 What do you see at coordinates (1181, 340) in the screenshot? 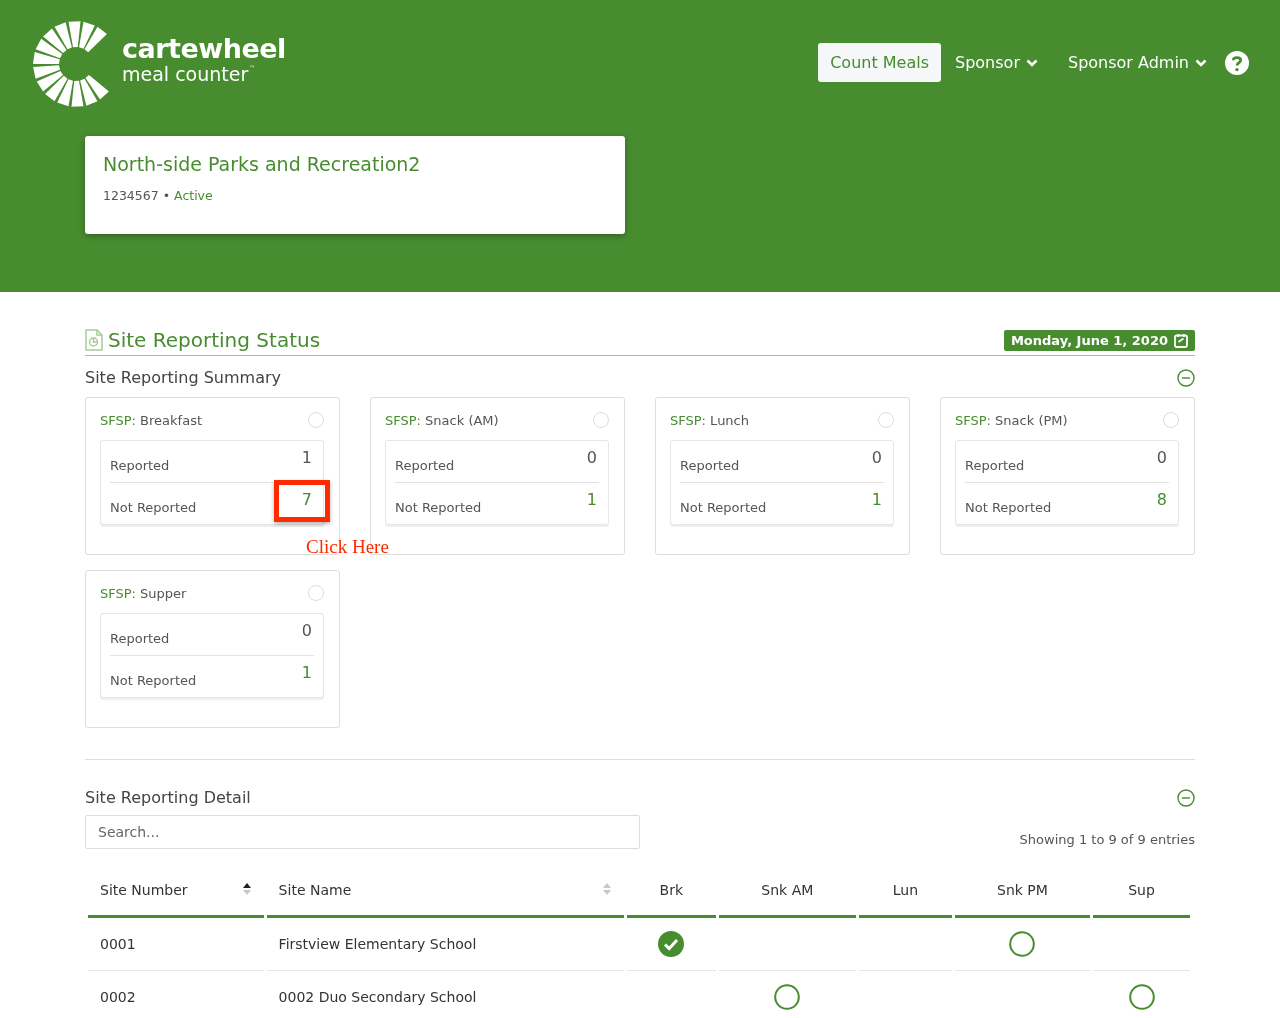
I see `calendar-icon` at bounding box center [1181, 340].